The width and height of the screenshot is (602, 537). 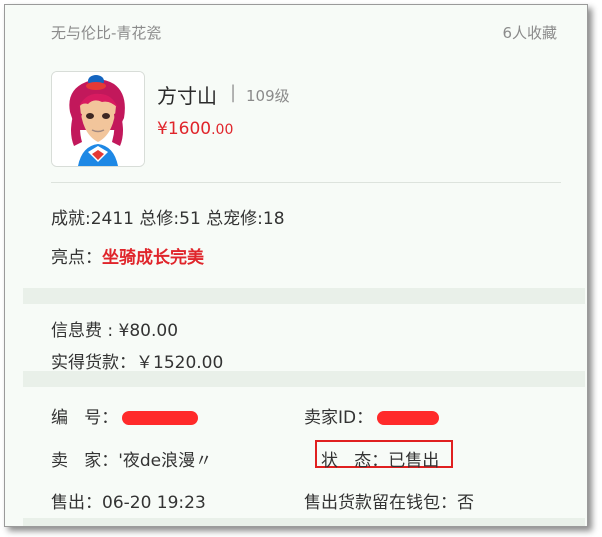 I want to click on redacted-id, so click(x=160, y=418).